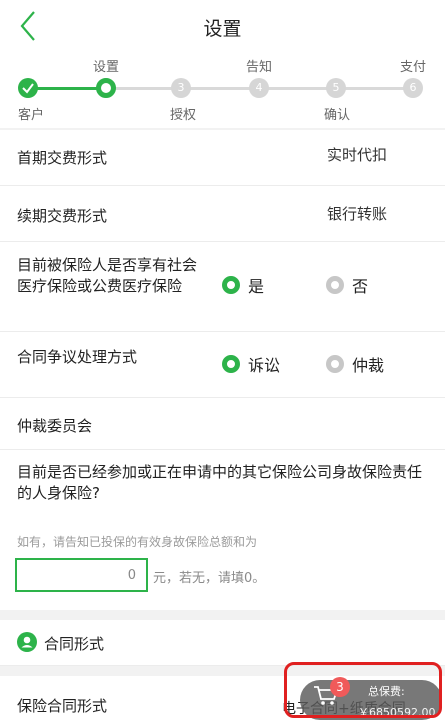  Describe the element at coordinates (336, 88) in the screenshot. I see `step-5-circle: 5` at that location.